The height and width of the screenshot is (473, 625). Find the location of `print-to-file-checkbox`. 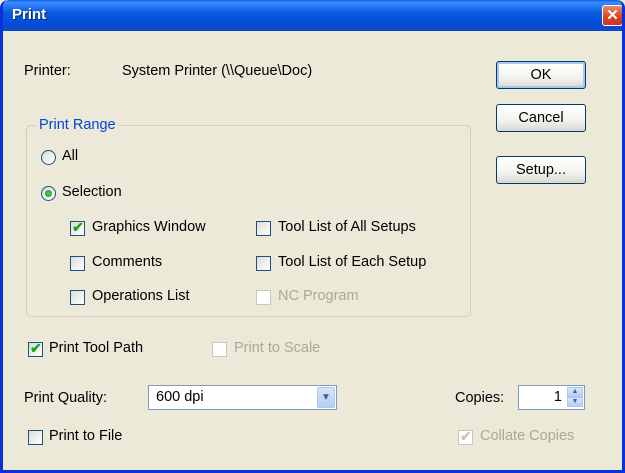

print-to-file-checkbox is located at coordinates (35, 437).